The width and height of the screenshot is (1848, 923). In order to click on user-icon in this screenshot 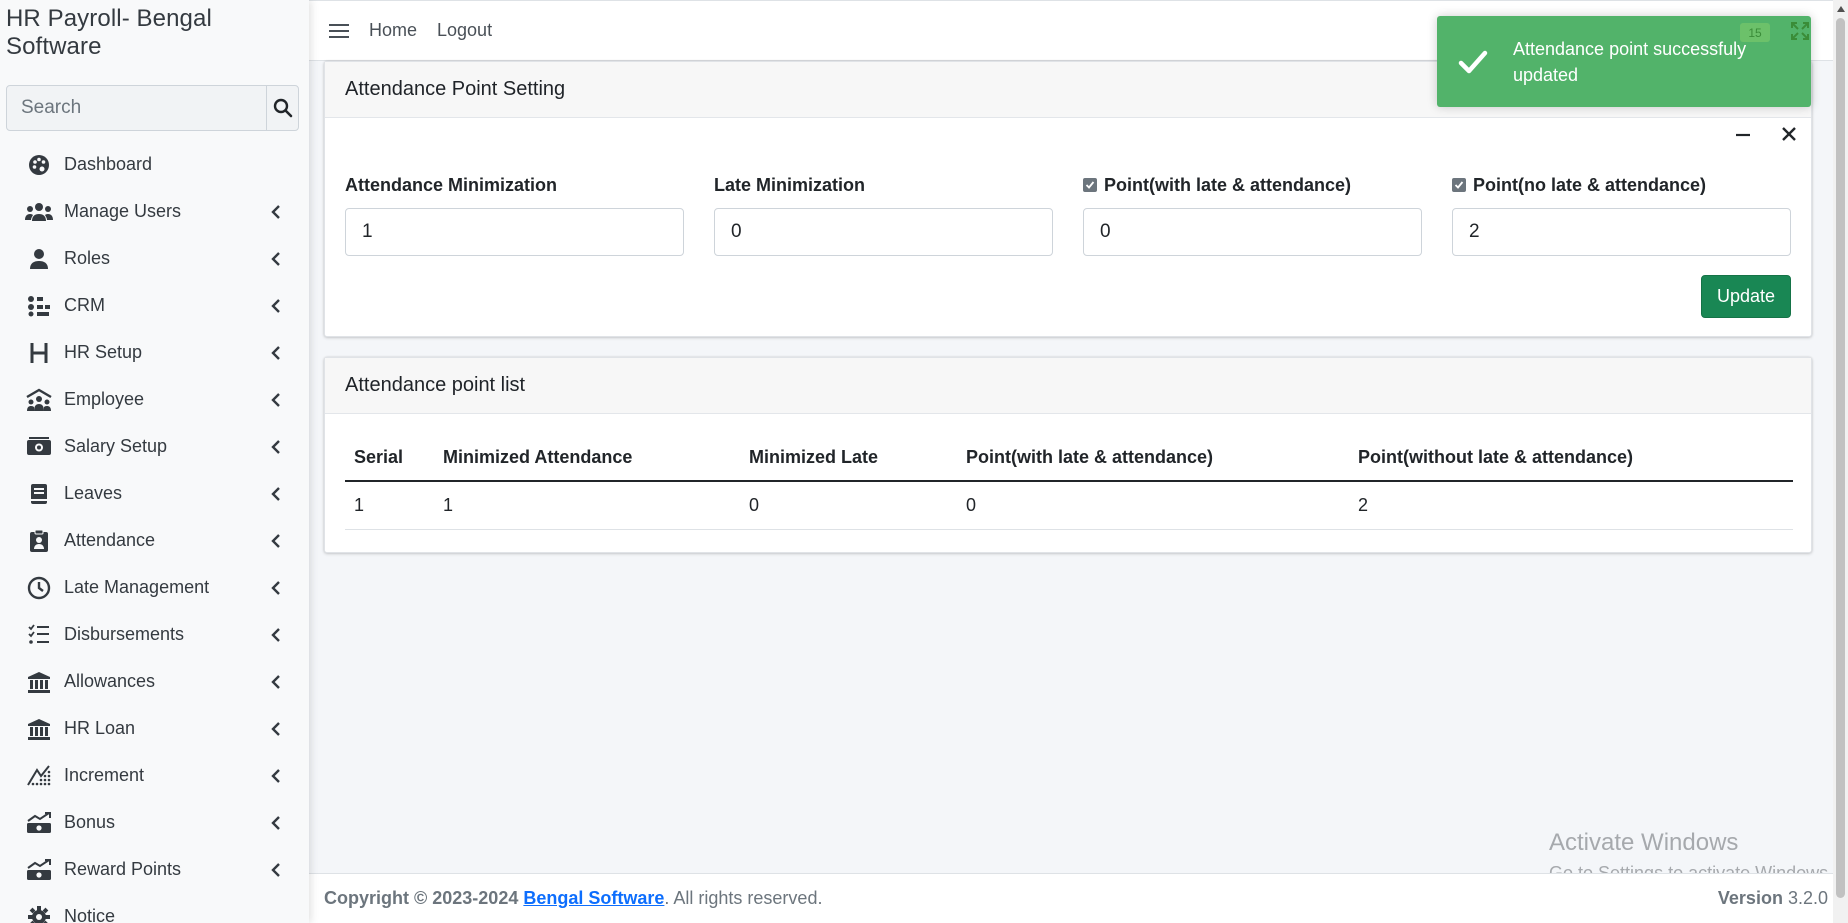, I will do `click(39, 259)`.